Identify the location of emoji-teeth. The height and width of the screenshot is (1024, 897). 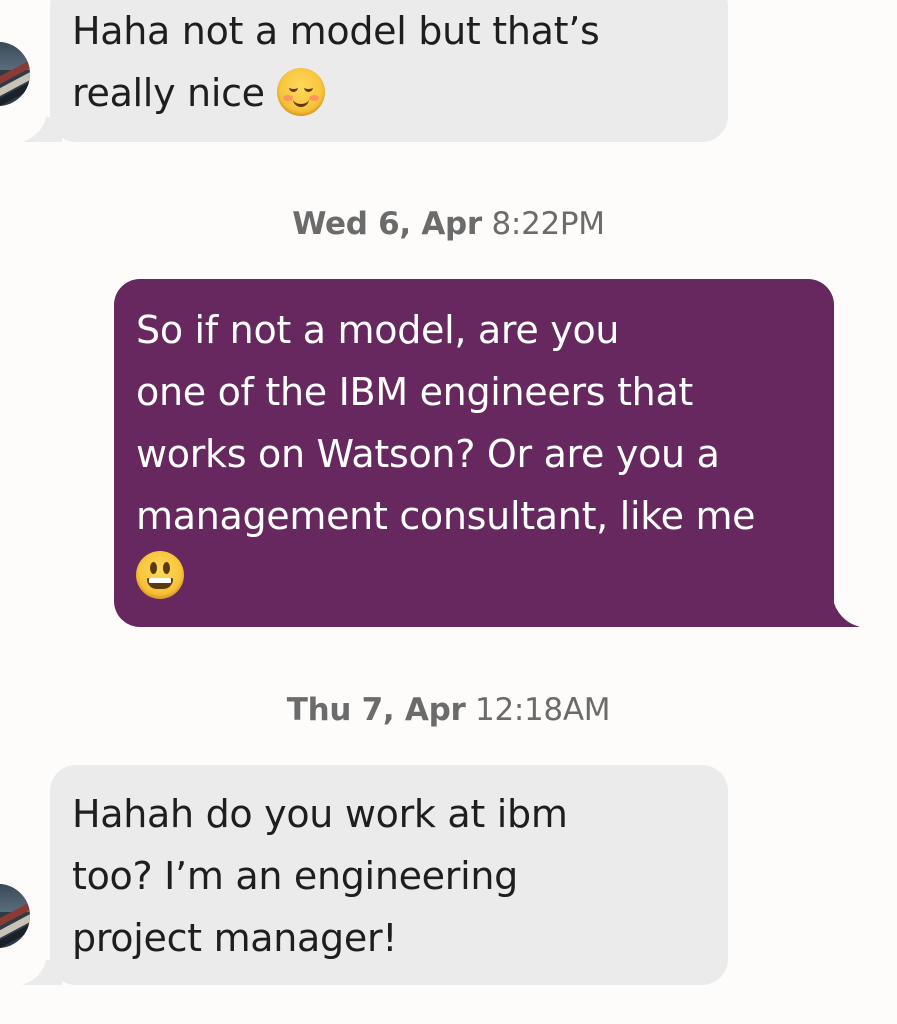
(160, 580).